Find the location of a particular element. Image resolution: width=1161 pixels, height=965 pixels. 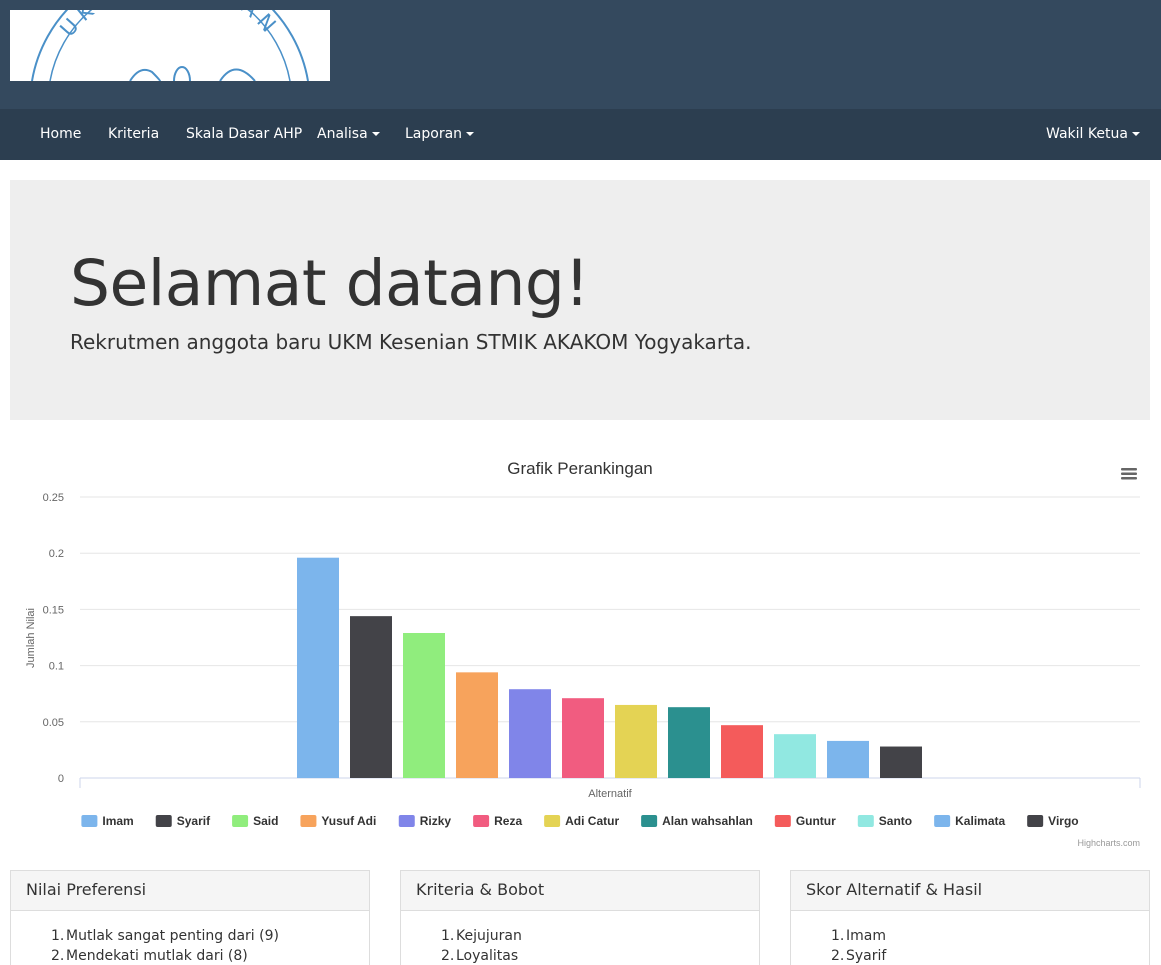

legend-label: Adi Catur is located at coordinates (592, 821).